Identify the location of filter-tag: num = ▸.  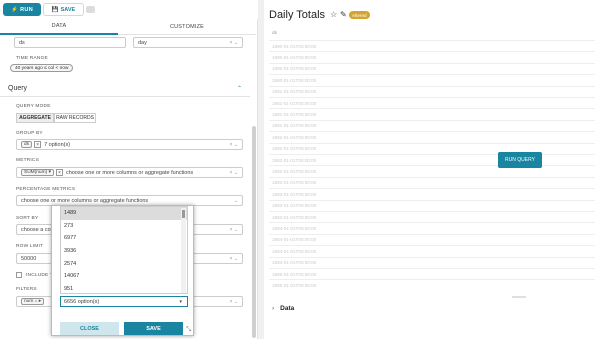
(33, 301).